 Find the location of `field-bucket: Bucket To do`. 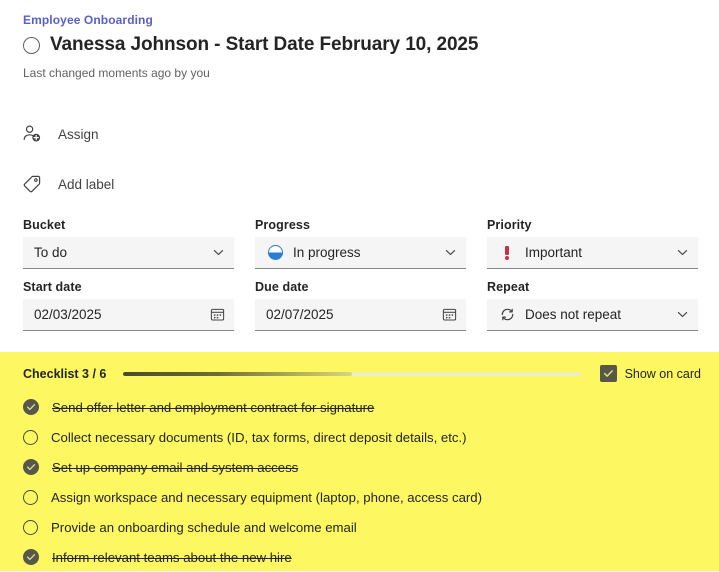

field-bucket: Bucket To do is located at coordinates (128, 243).